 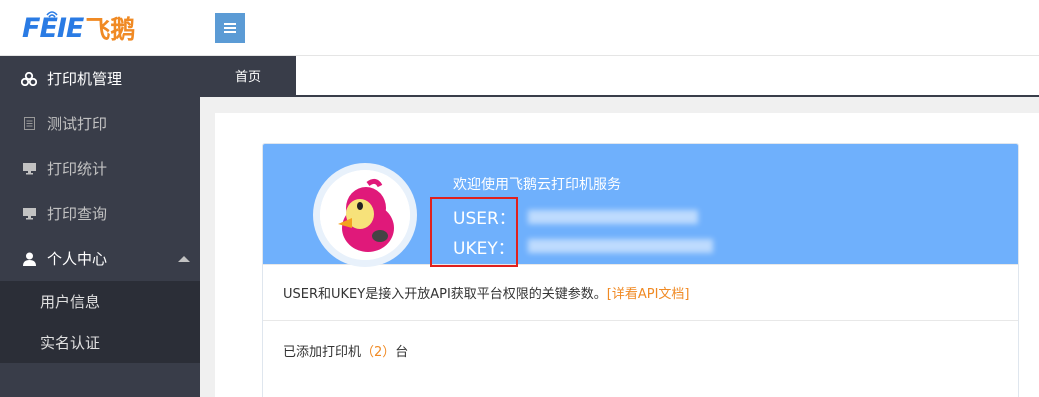 I want to click on tab-bar: 首页, so click(x=619, y=76).